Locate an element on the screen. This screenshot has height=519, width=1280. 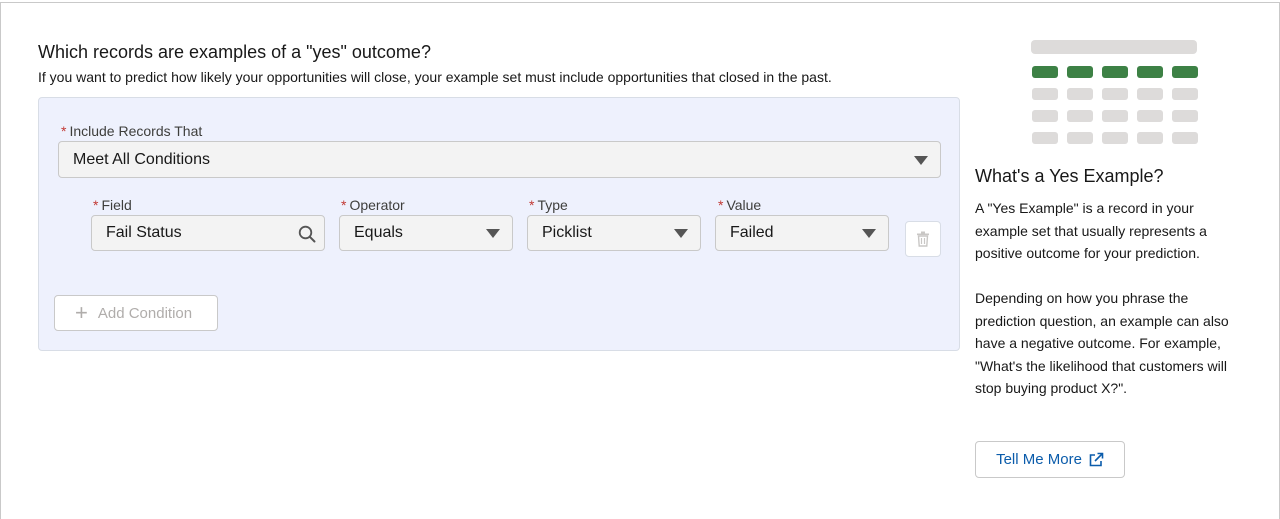
trash-icon is located at coordinates (923, 239).